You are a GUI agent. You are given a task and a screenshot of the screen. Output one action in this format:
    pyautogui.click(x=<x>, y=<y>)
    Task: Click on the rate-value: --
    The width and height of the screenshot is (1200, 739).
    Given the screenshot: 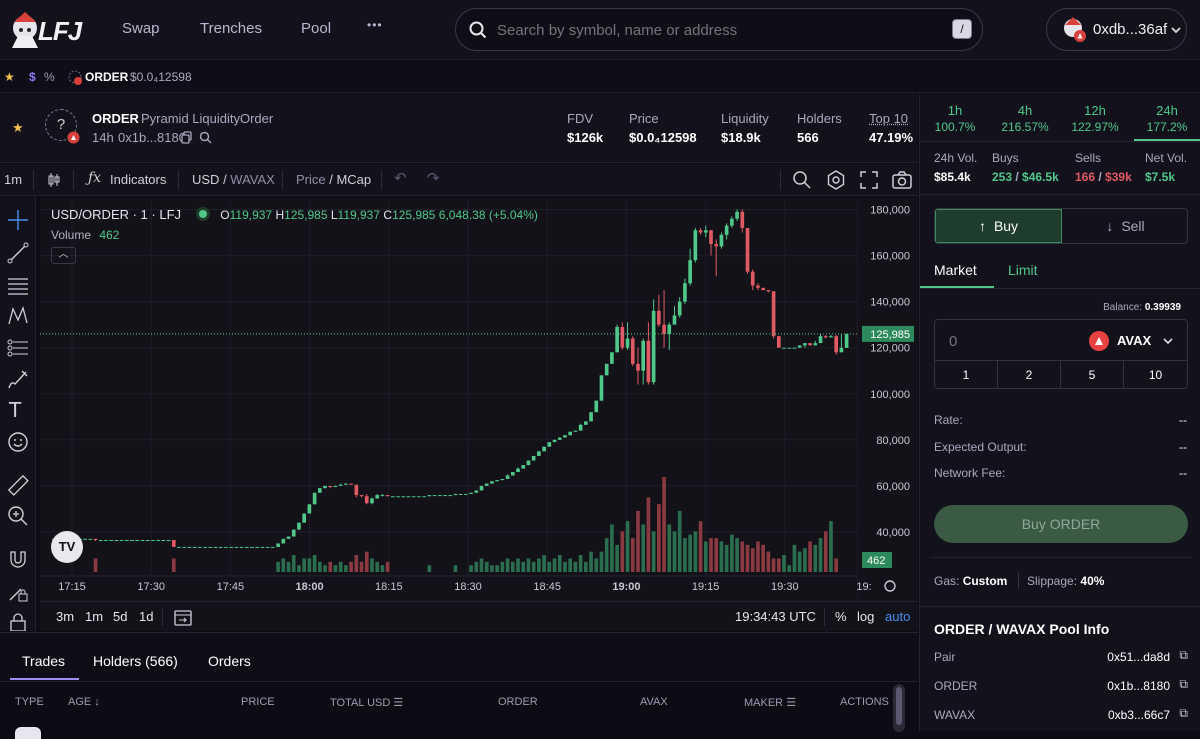 What is the action you would take?
    pyautogui.click(x=1183, y=420)
    